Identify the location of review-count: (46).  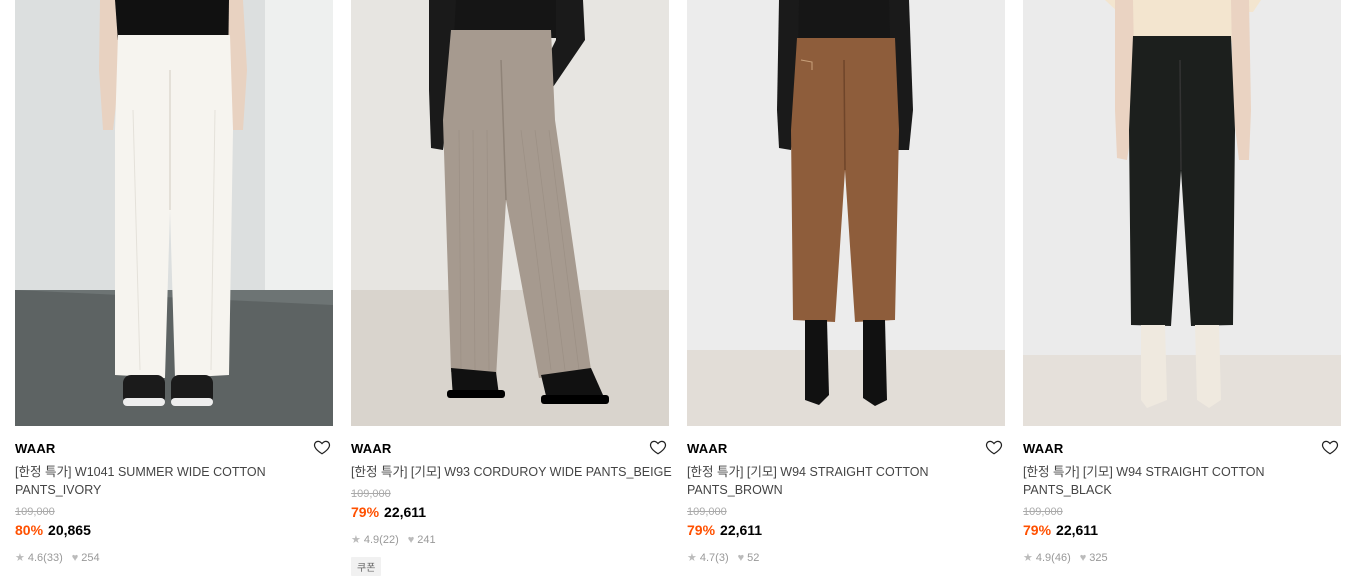
(1061, 557).